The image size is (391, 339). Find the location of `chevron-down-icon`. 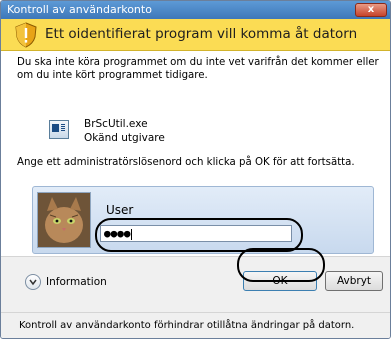

chevron-down-icon is located at coordinates (33, 282).